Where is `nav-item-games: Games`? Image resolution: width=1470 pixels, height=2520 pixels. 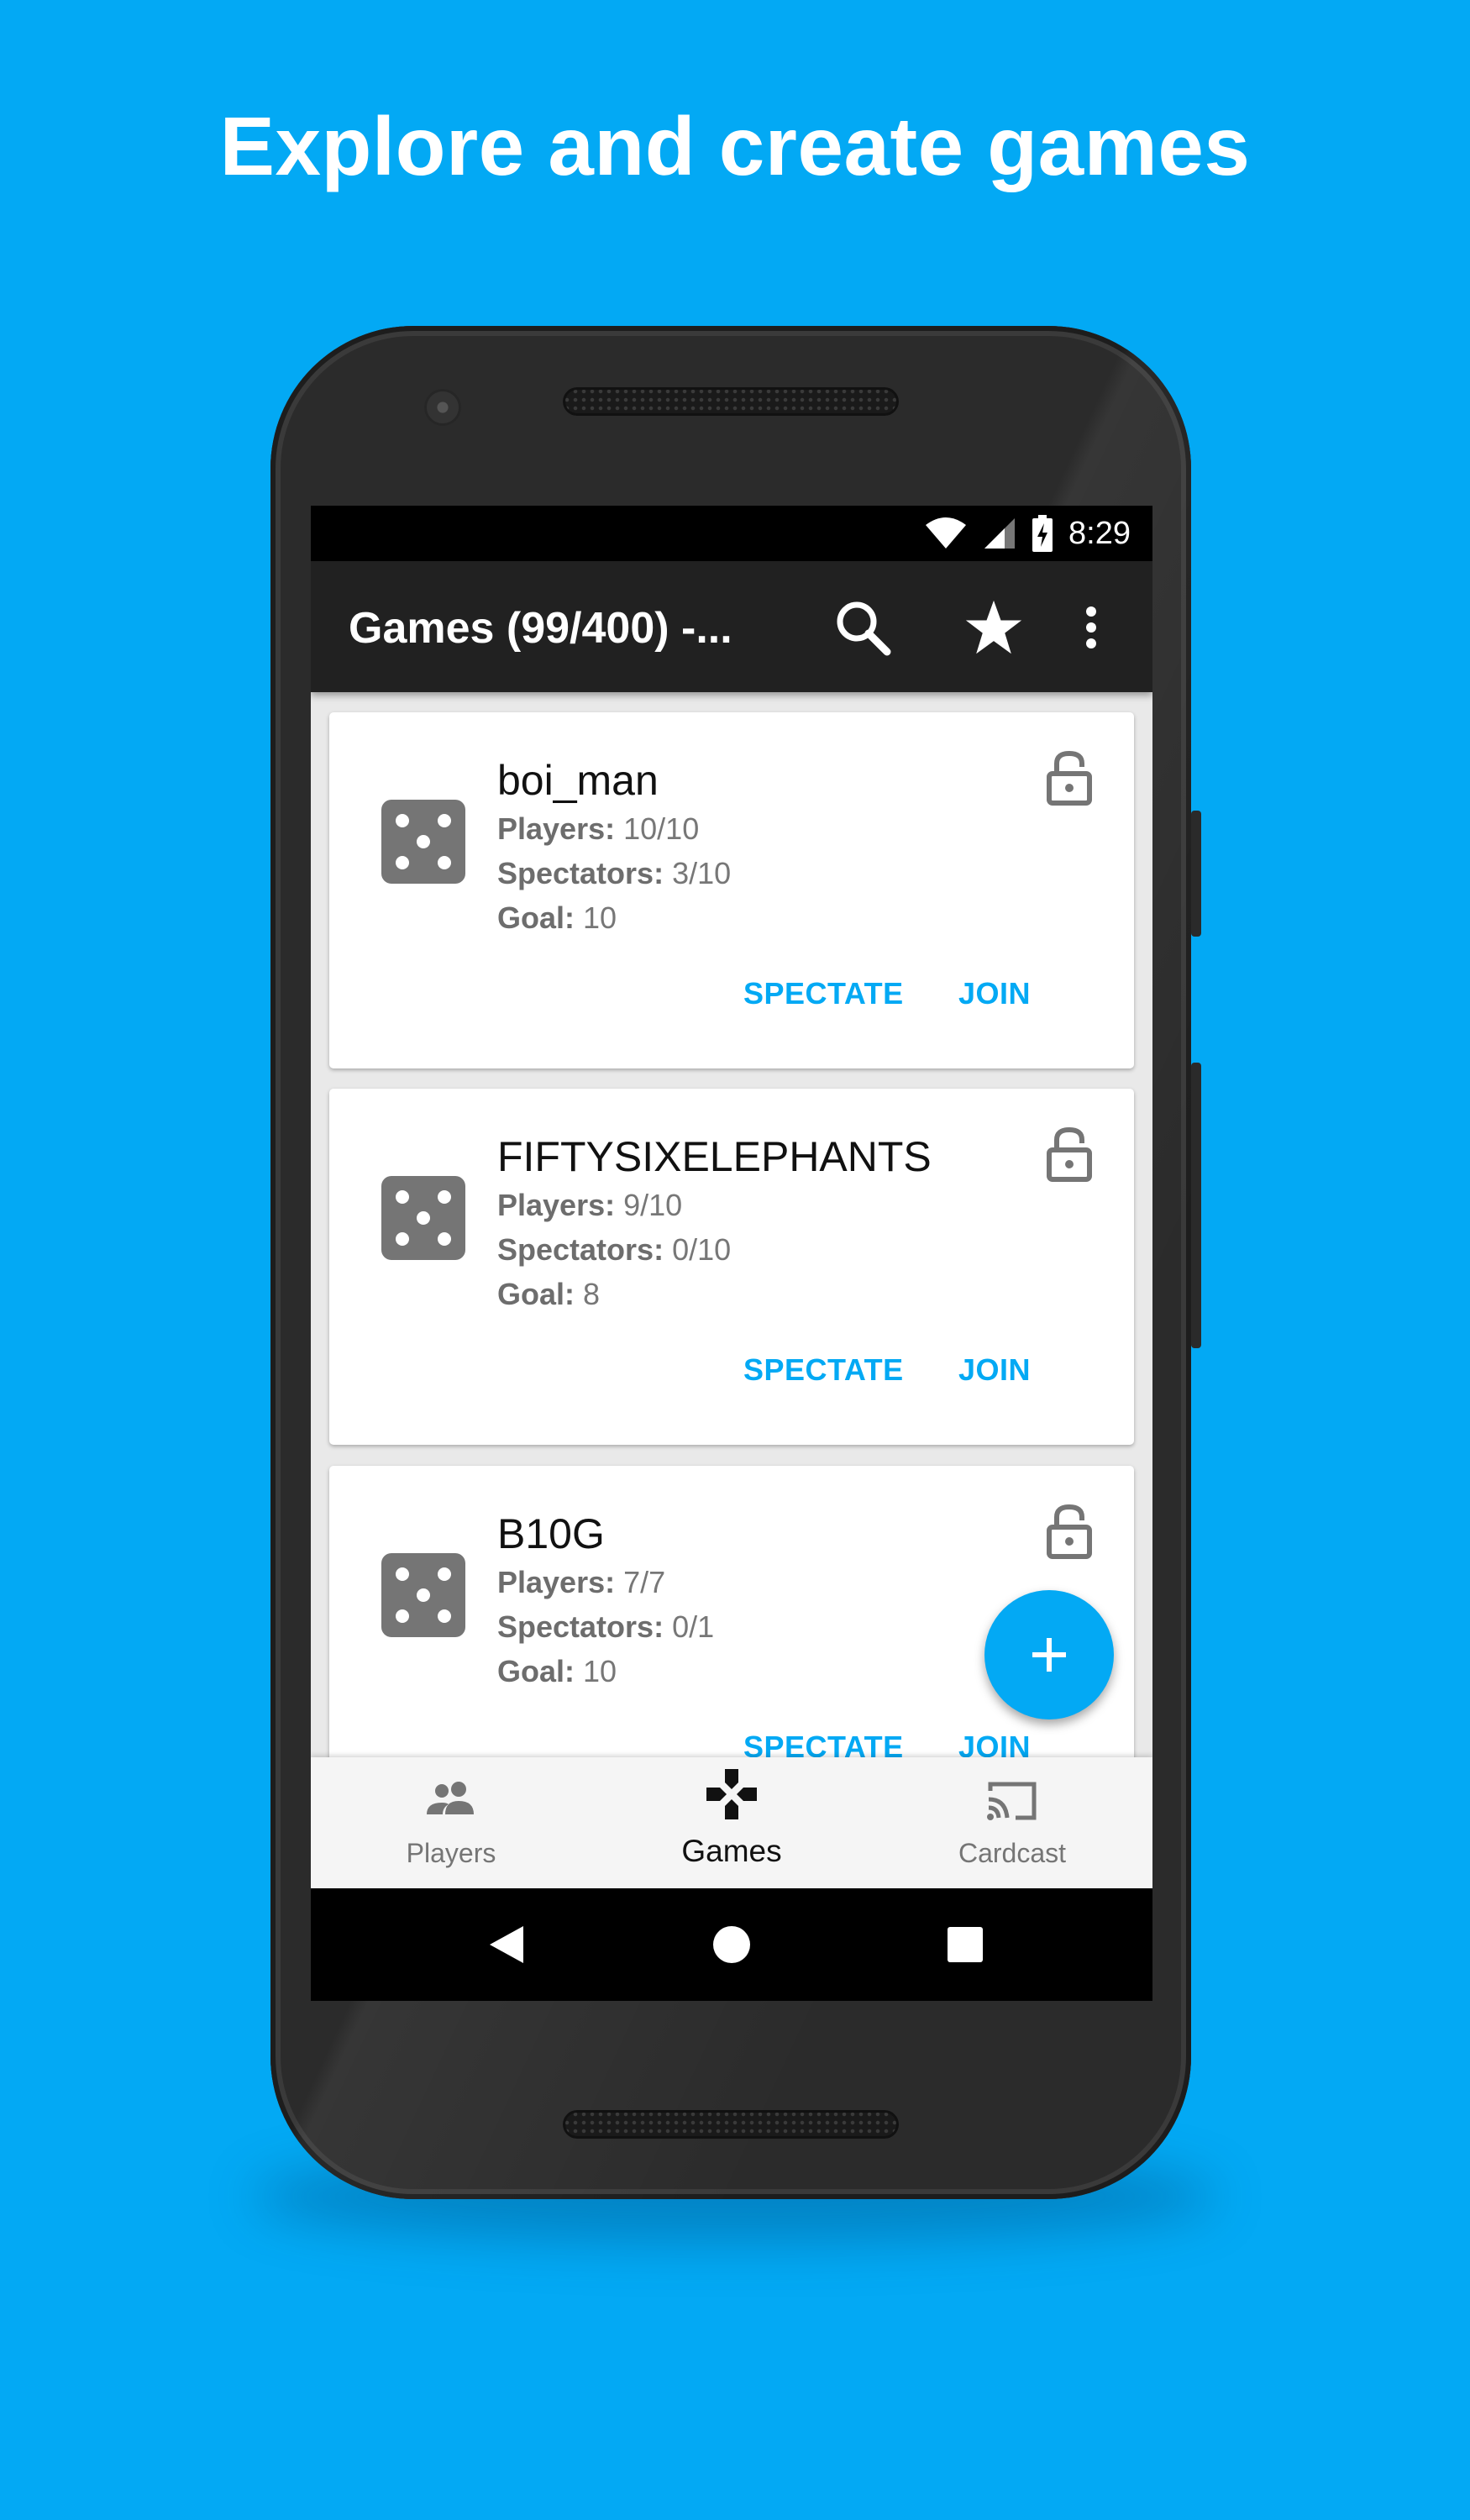 nav-item-games: Games is located at coordinates (731, 1822).